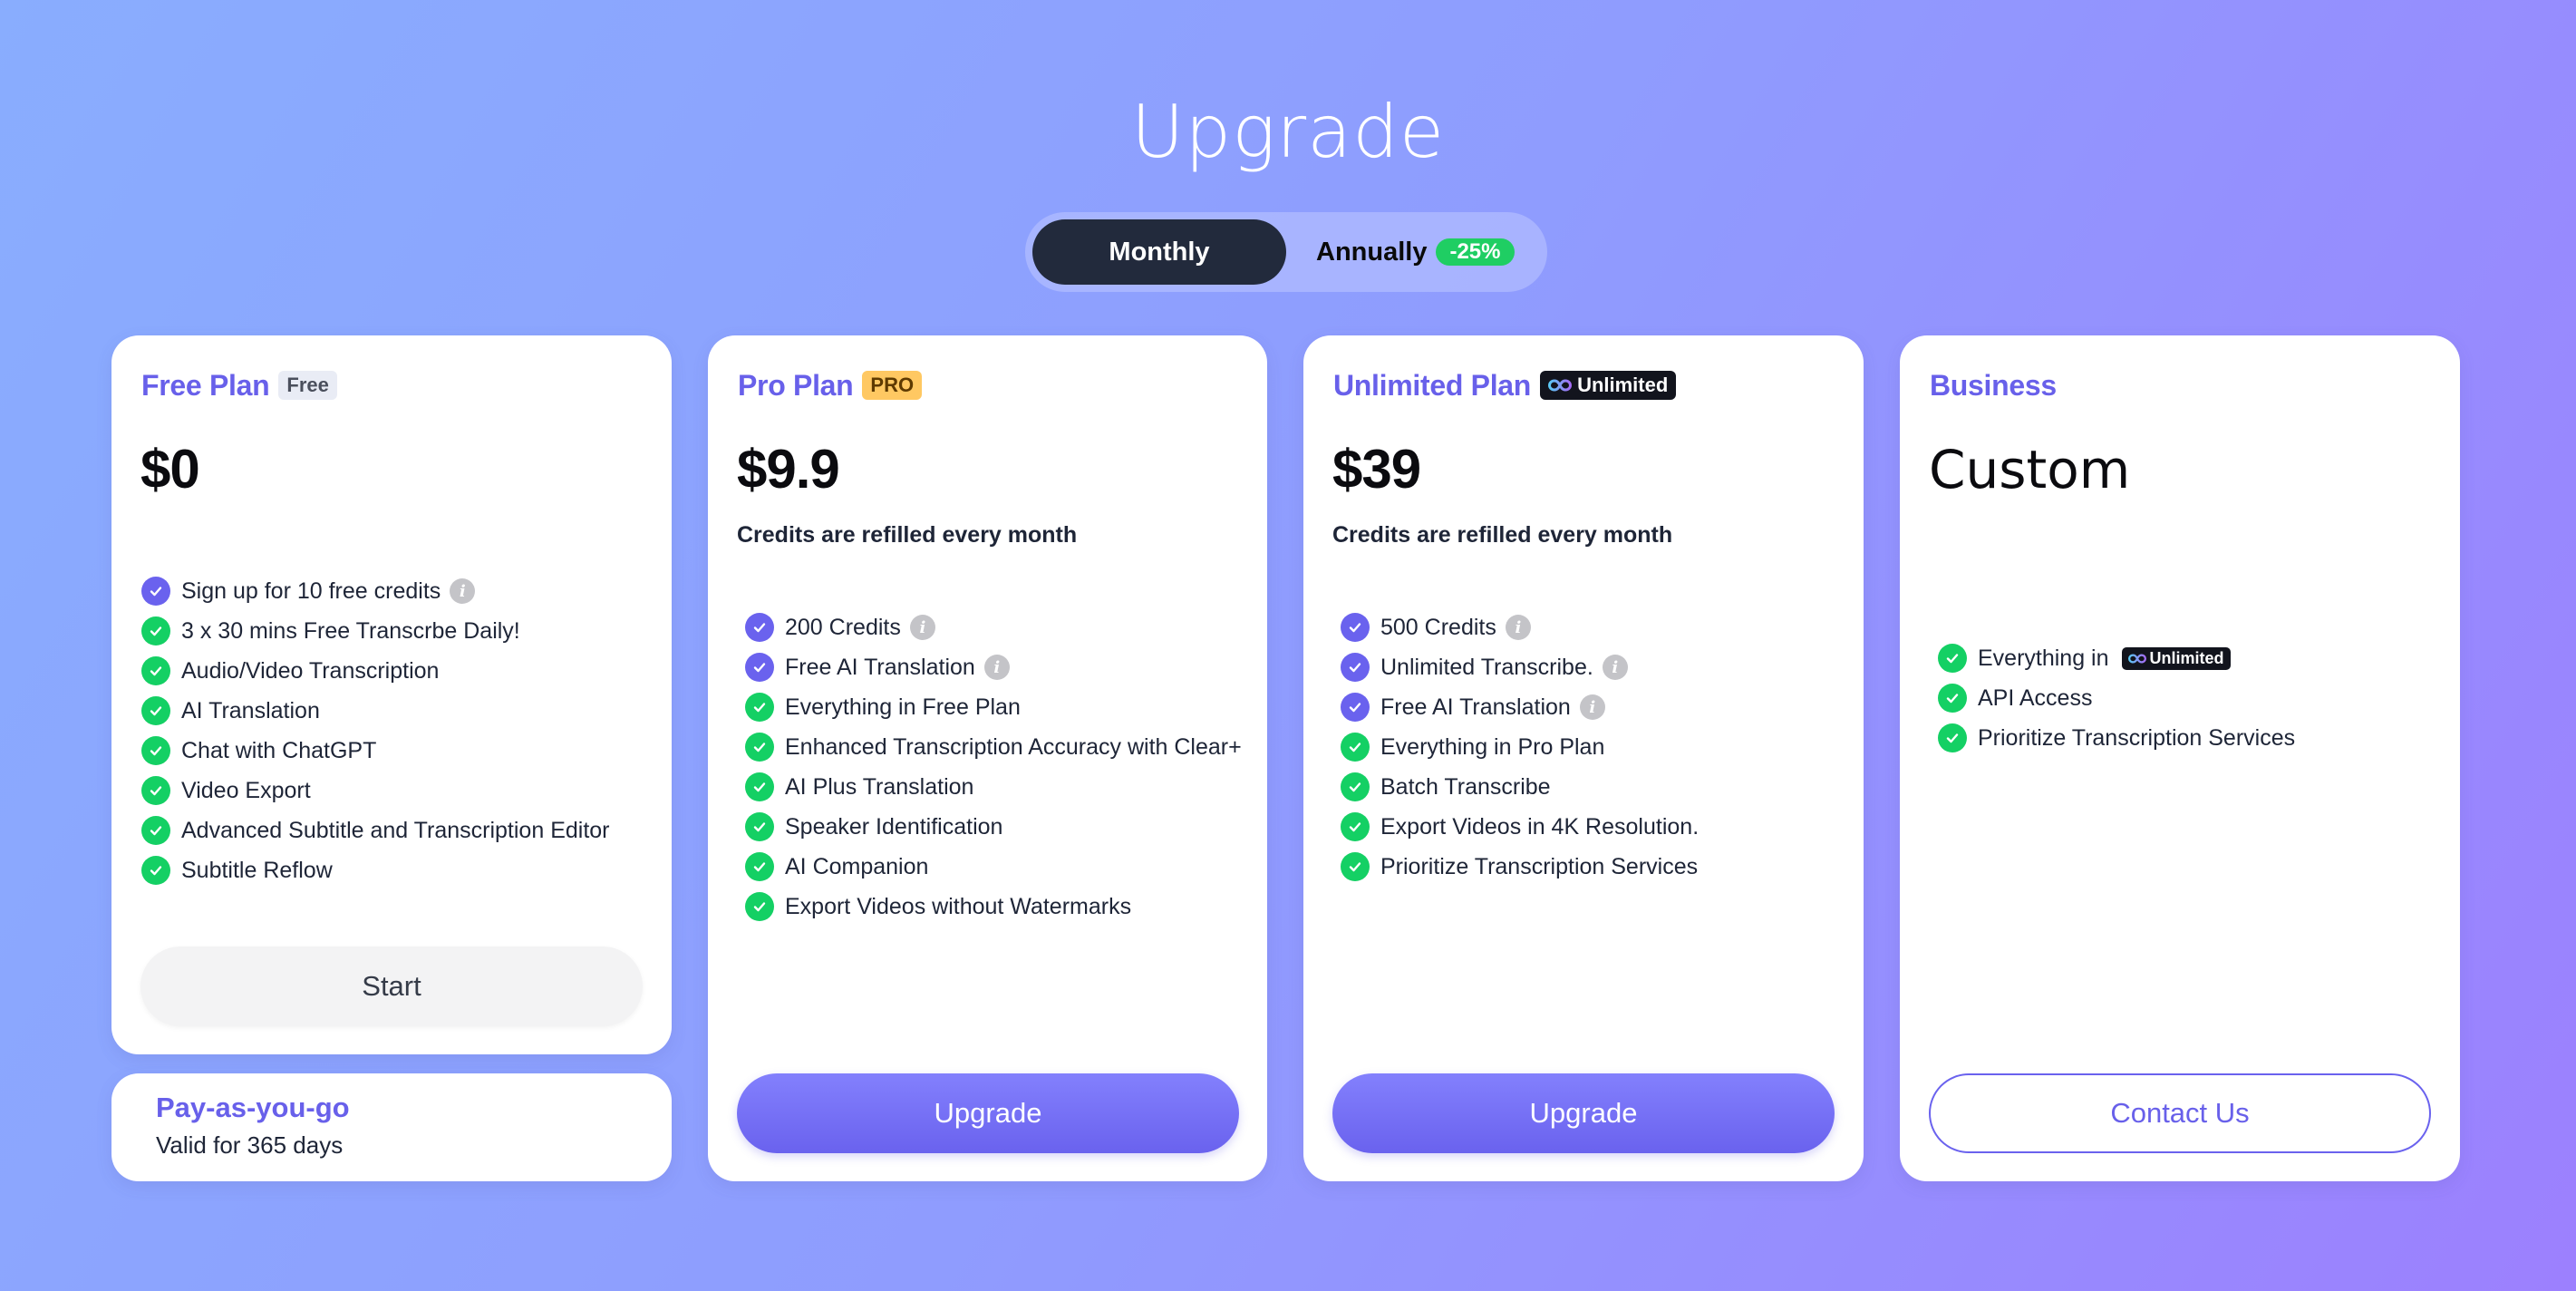  Describe the element at coordinates (988, 1113) in the screenshot. I see `upgrade-pro-button: Upgrade` at that location.